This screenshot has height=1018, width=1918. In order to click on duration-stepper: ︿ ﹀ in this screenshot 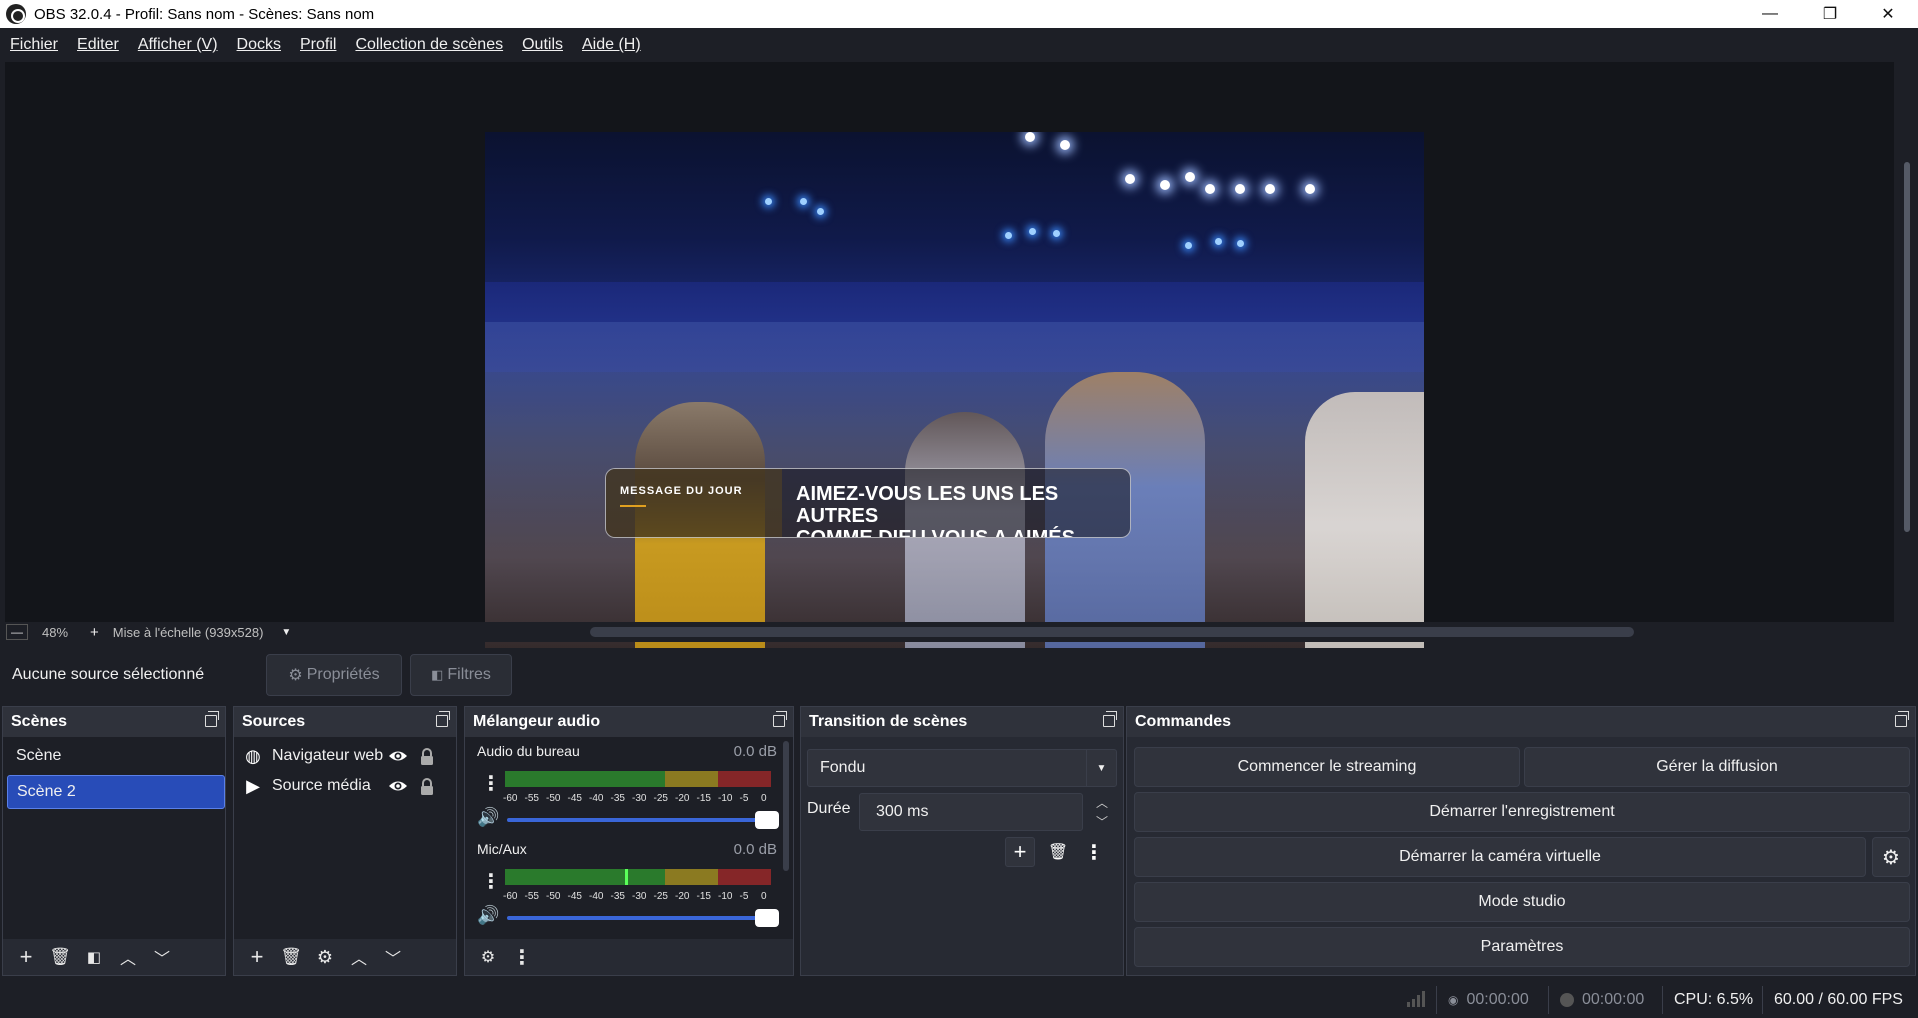, I will do `click(1102, 812)`.